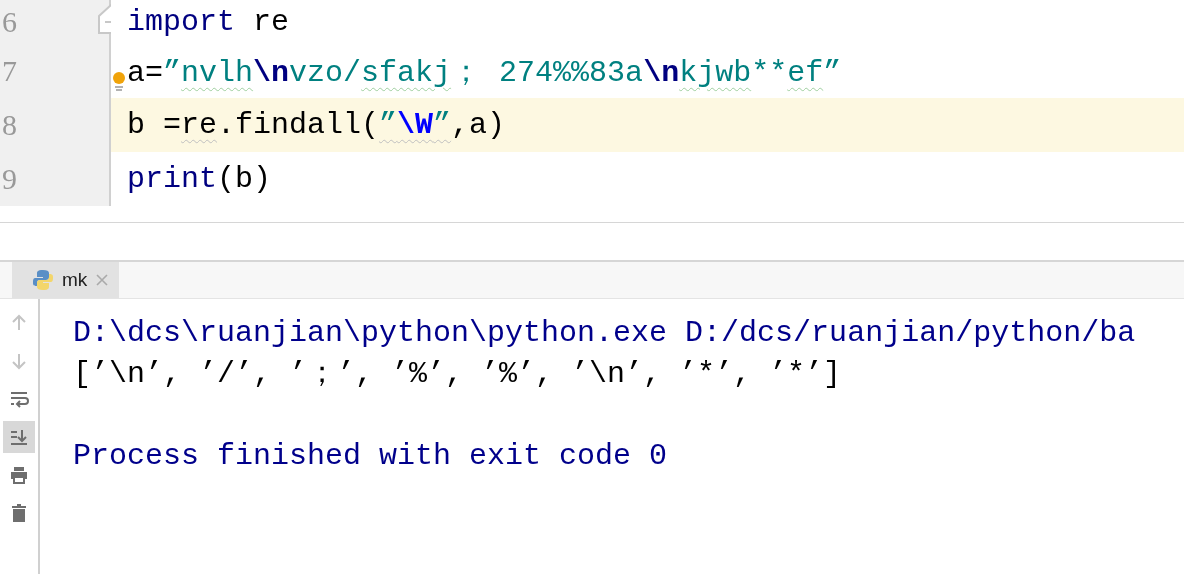 The width and height of the screenshot is (1184, 574). Describe the element at coordinates (208, 22) in the screenshot. I see `code-line: import re` at that location.